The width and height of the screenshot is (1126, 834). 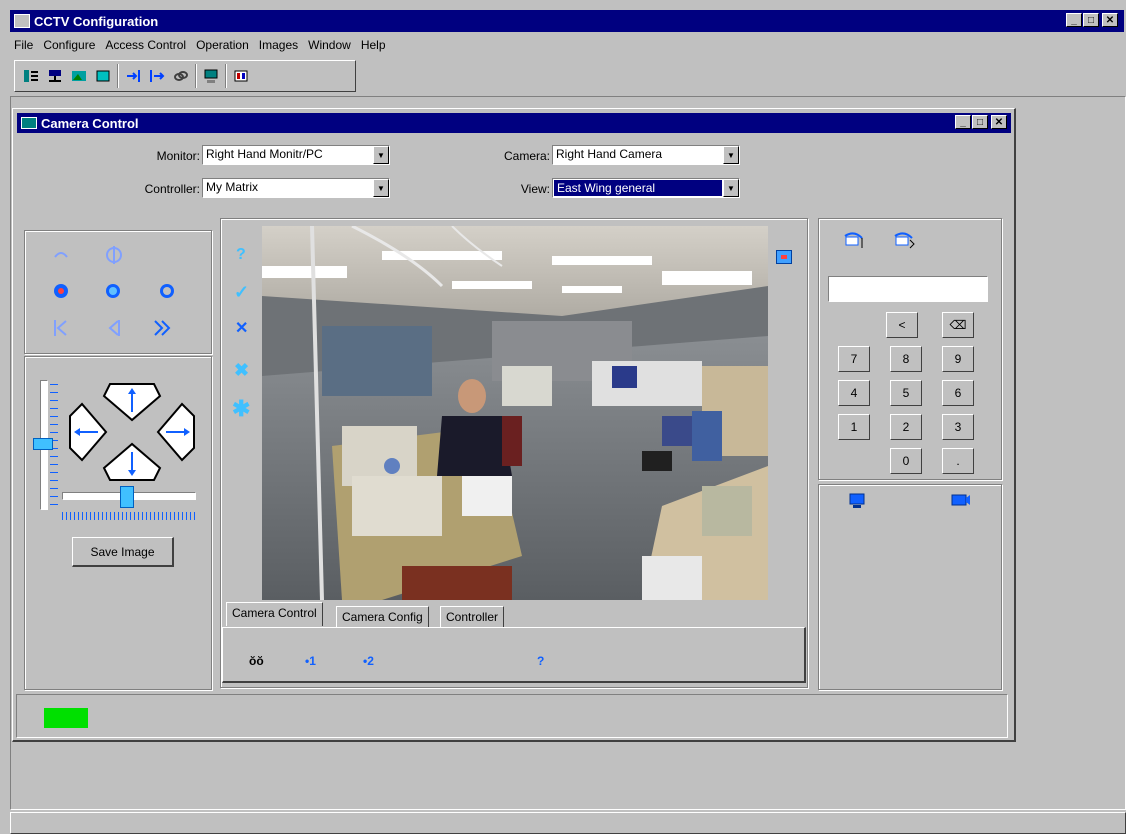 I want to click on tab-controller: Controller, so click(x=472, y=617).